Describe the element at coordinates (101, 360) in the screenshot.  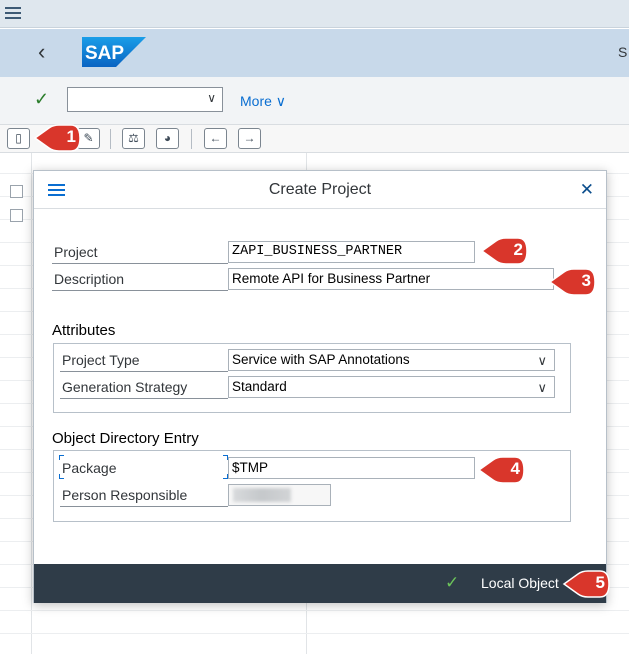
I see `project-type-label: Project Type` at that location.